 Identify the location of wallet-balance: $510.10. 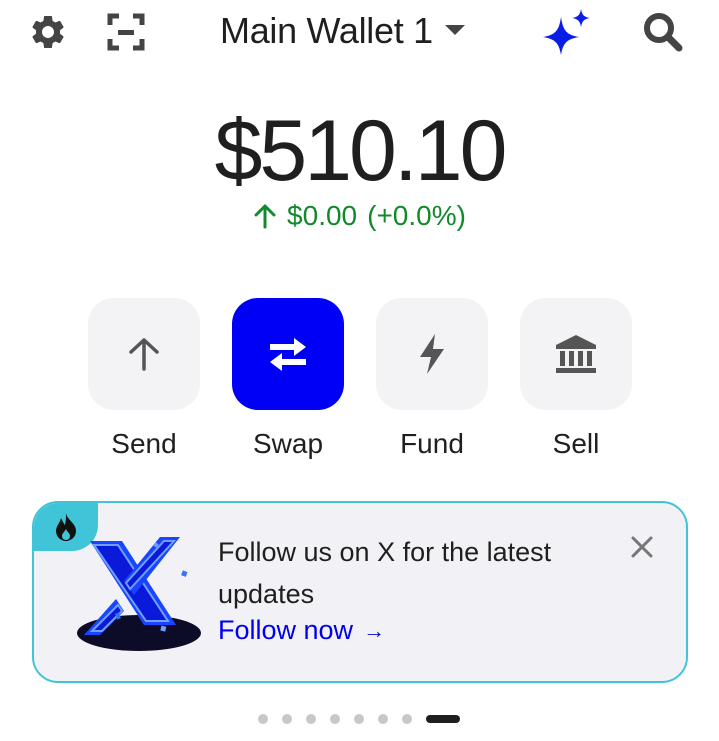
(361, 151).